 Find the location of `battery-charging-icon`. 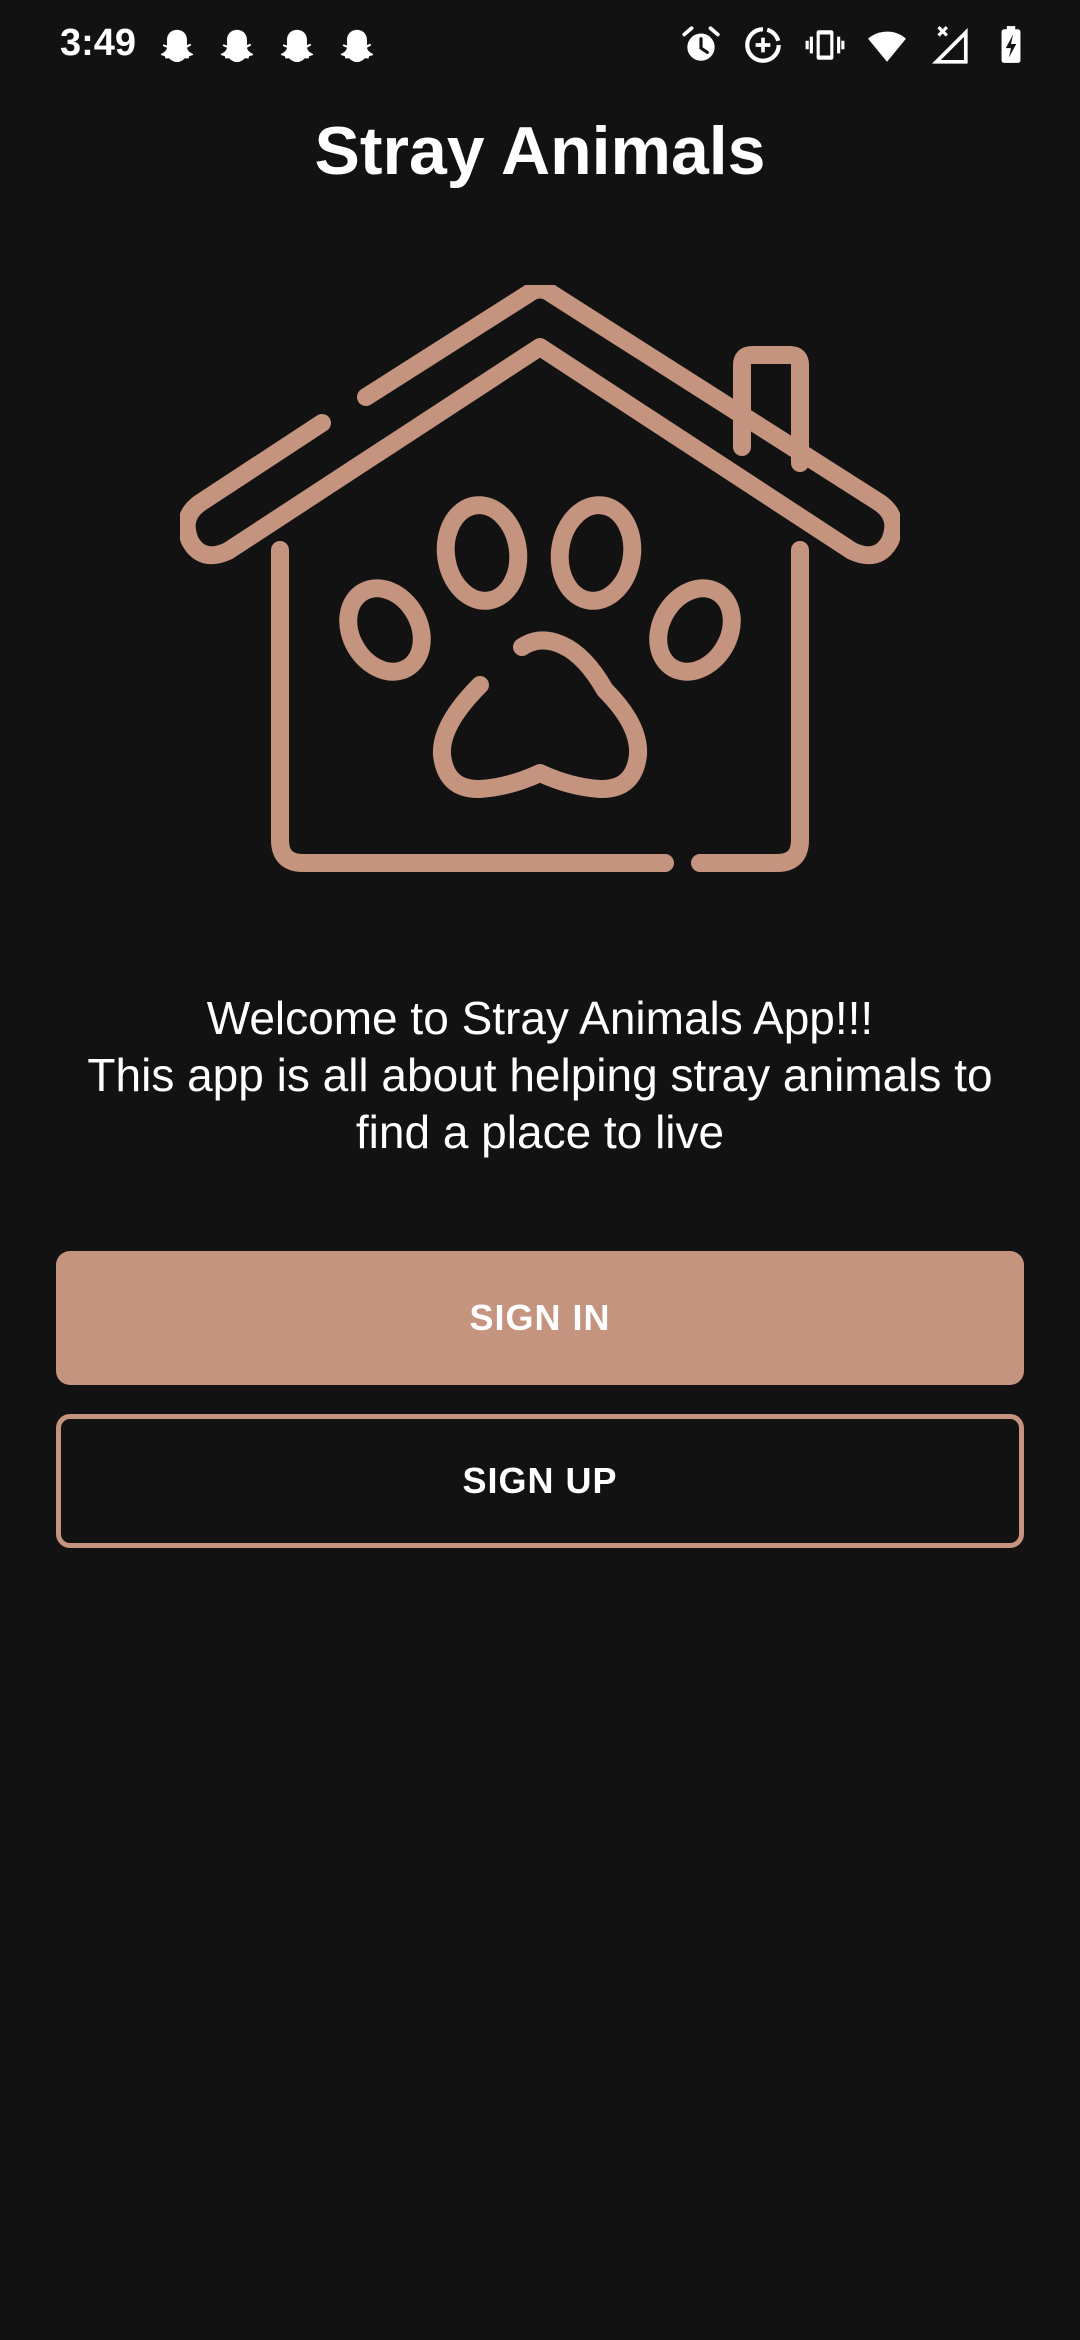

battery-charging-icon is located at coordinates (1011, 44).